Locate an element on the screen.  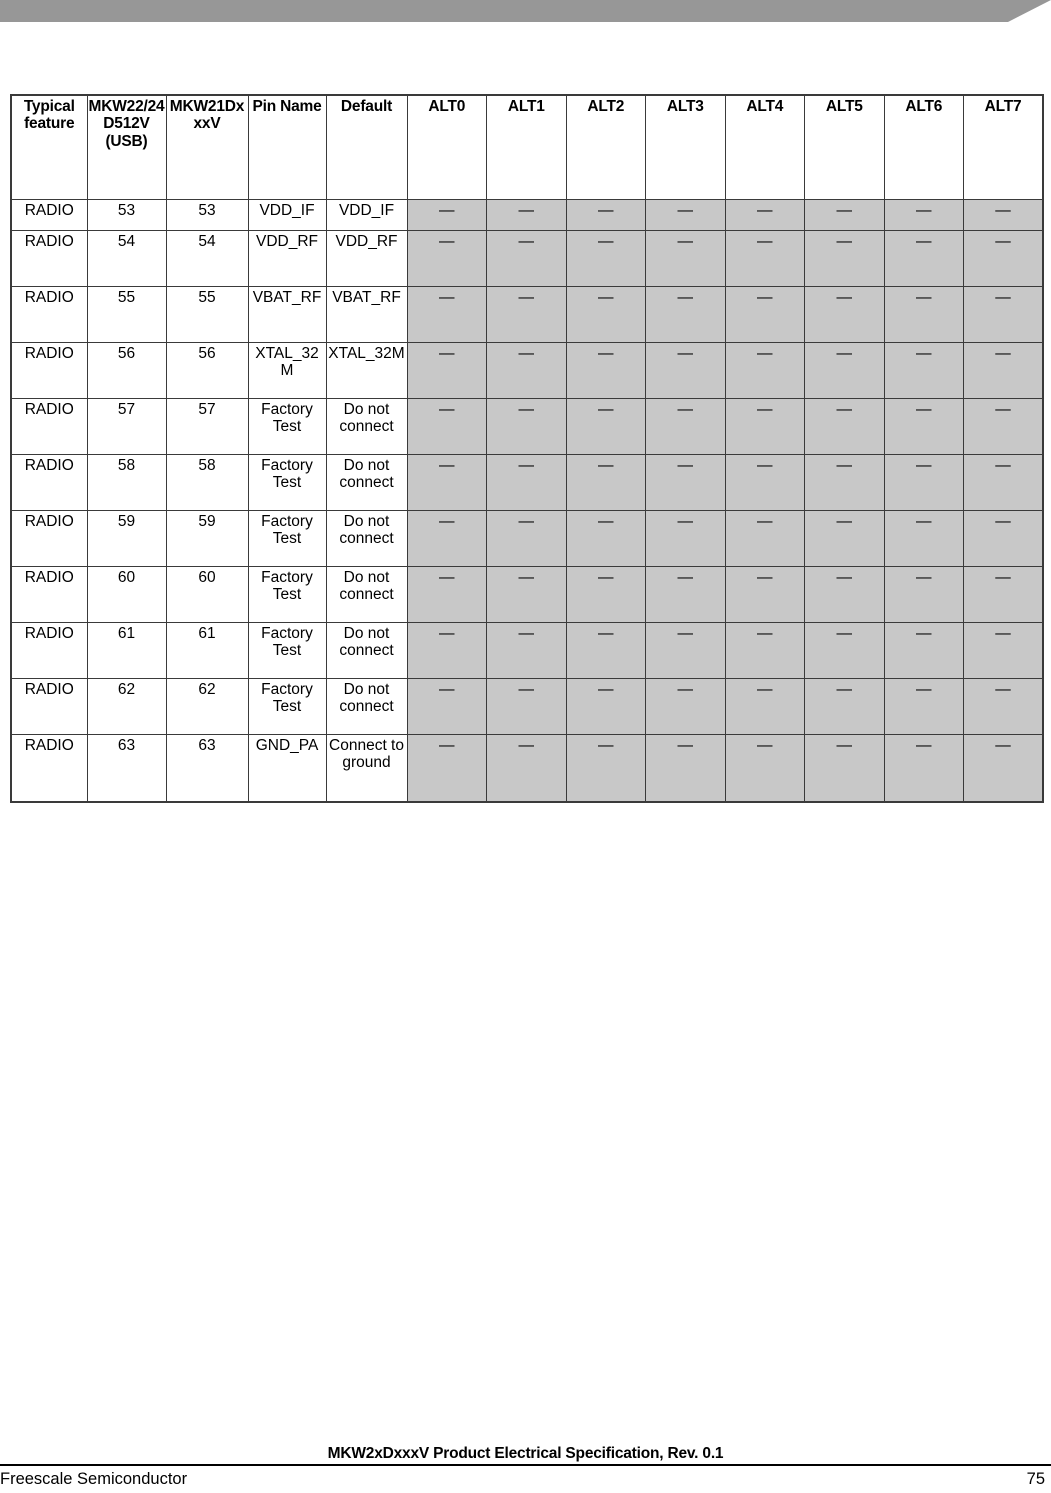
column-header-mkw21dxxxv: MKW21DxxxV is located at coordinates (207, 147).